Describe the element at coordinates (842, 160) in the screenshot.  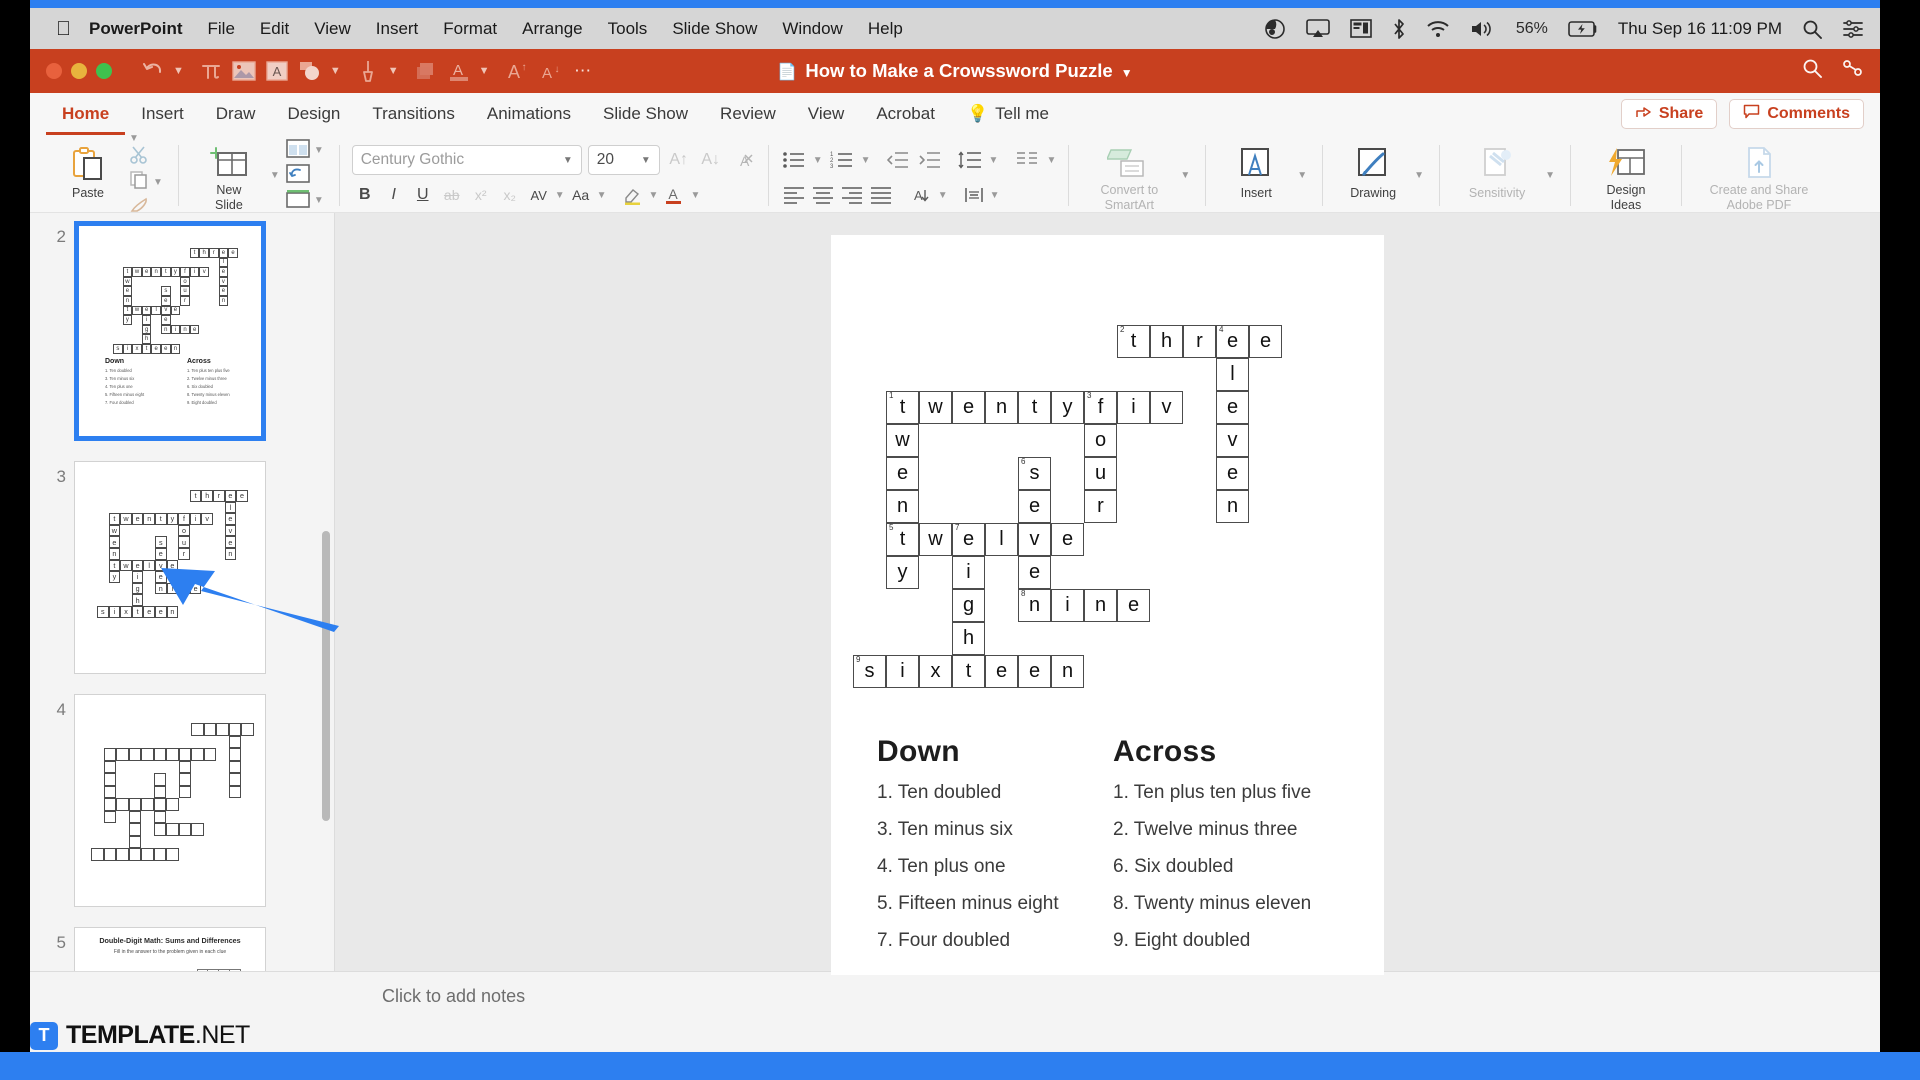
I see `numbering-button: 123` at that location.